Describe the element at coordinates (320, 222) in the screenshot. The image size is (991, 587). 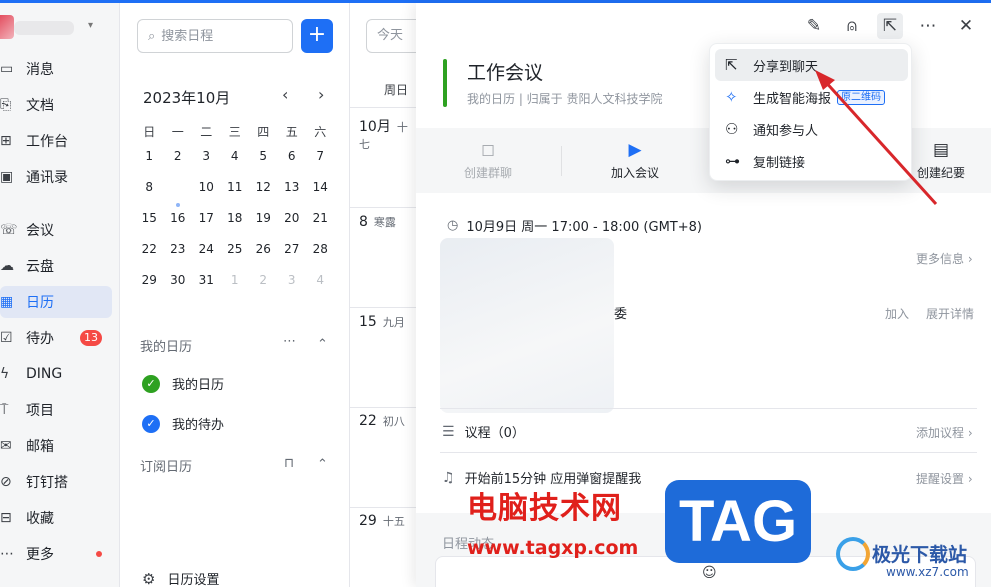
I see `calendar-day: 21` at that location.